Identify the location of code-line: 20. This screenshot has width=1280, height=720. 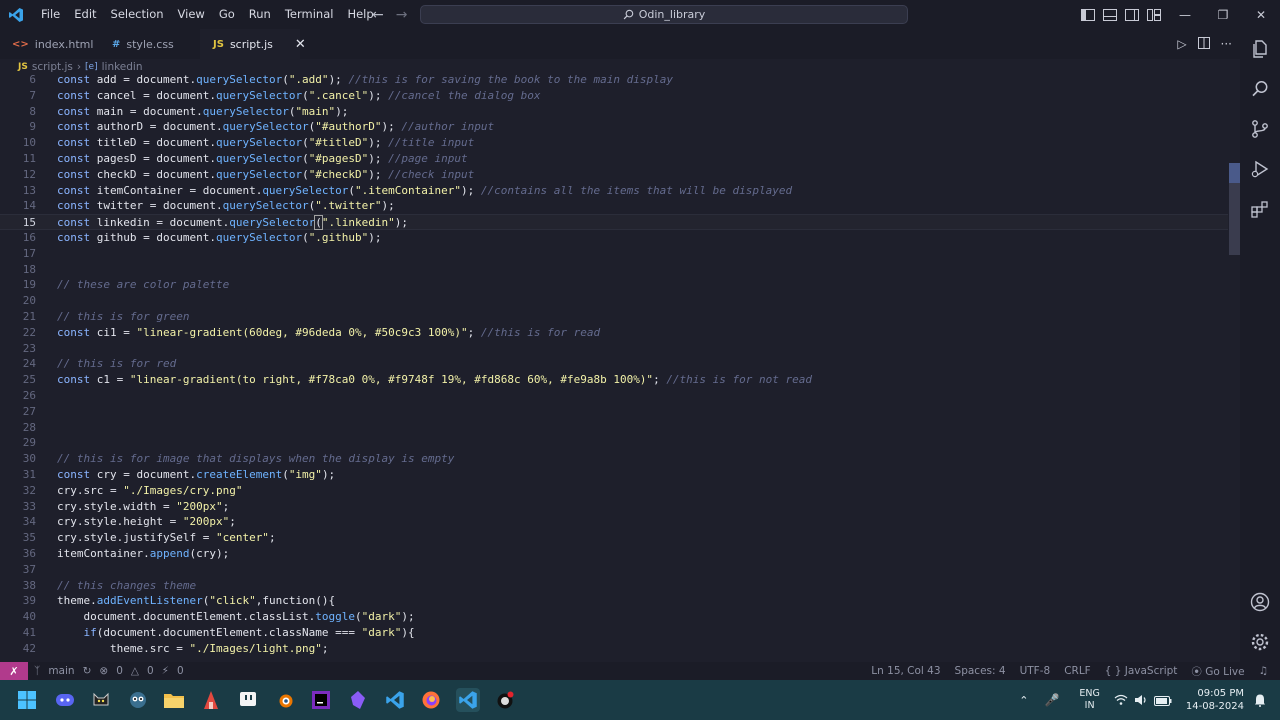
(614, 301).